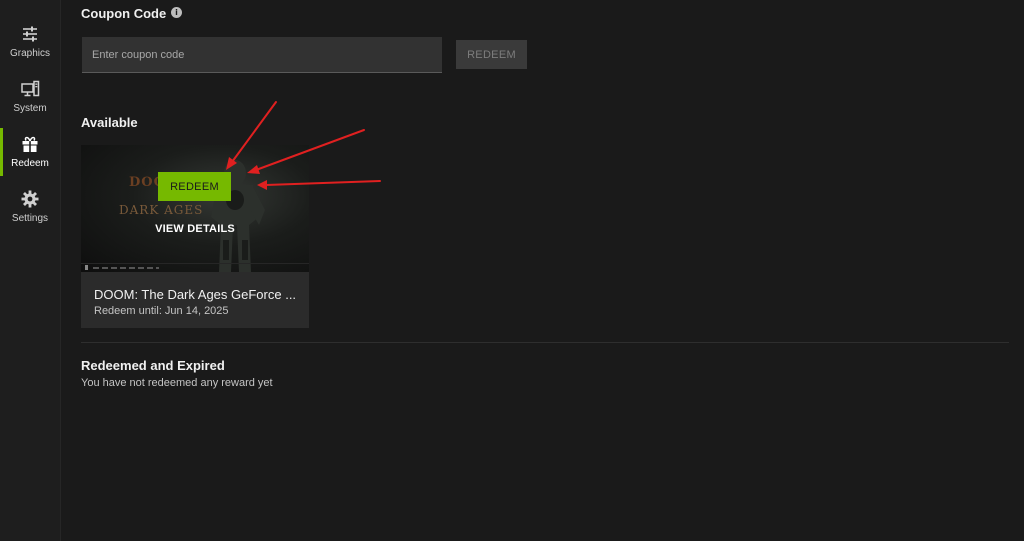 The height and width of the screenshot is (541, 1024). What do you see at coordinates (30, 88) in the screenshot?
I see `monitor-computer-icon` at bounding box center [30, 88].